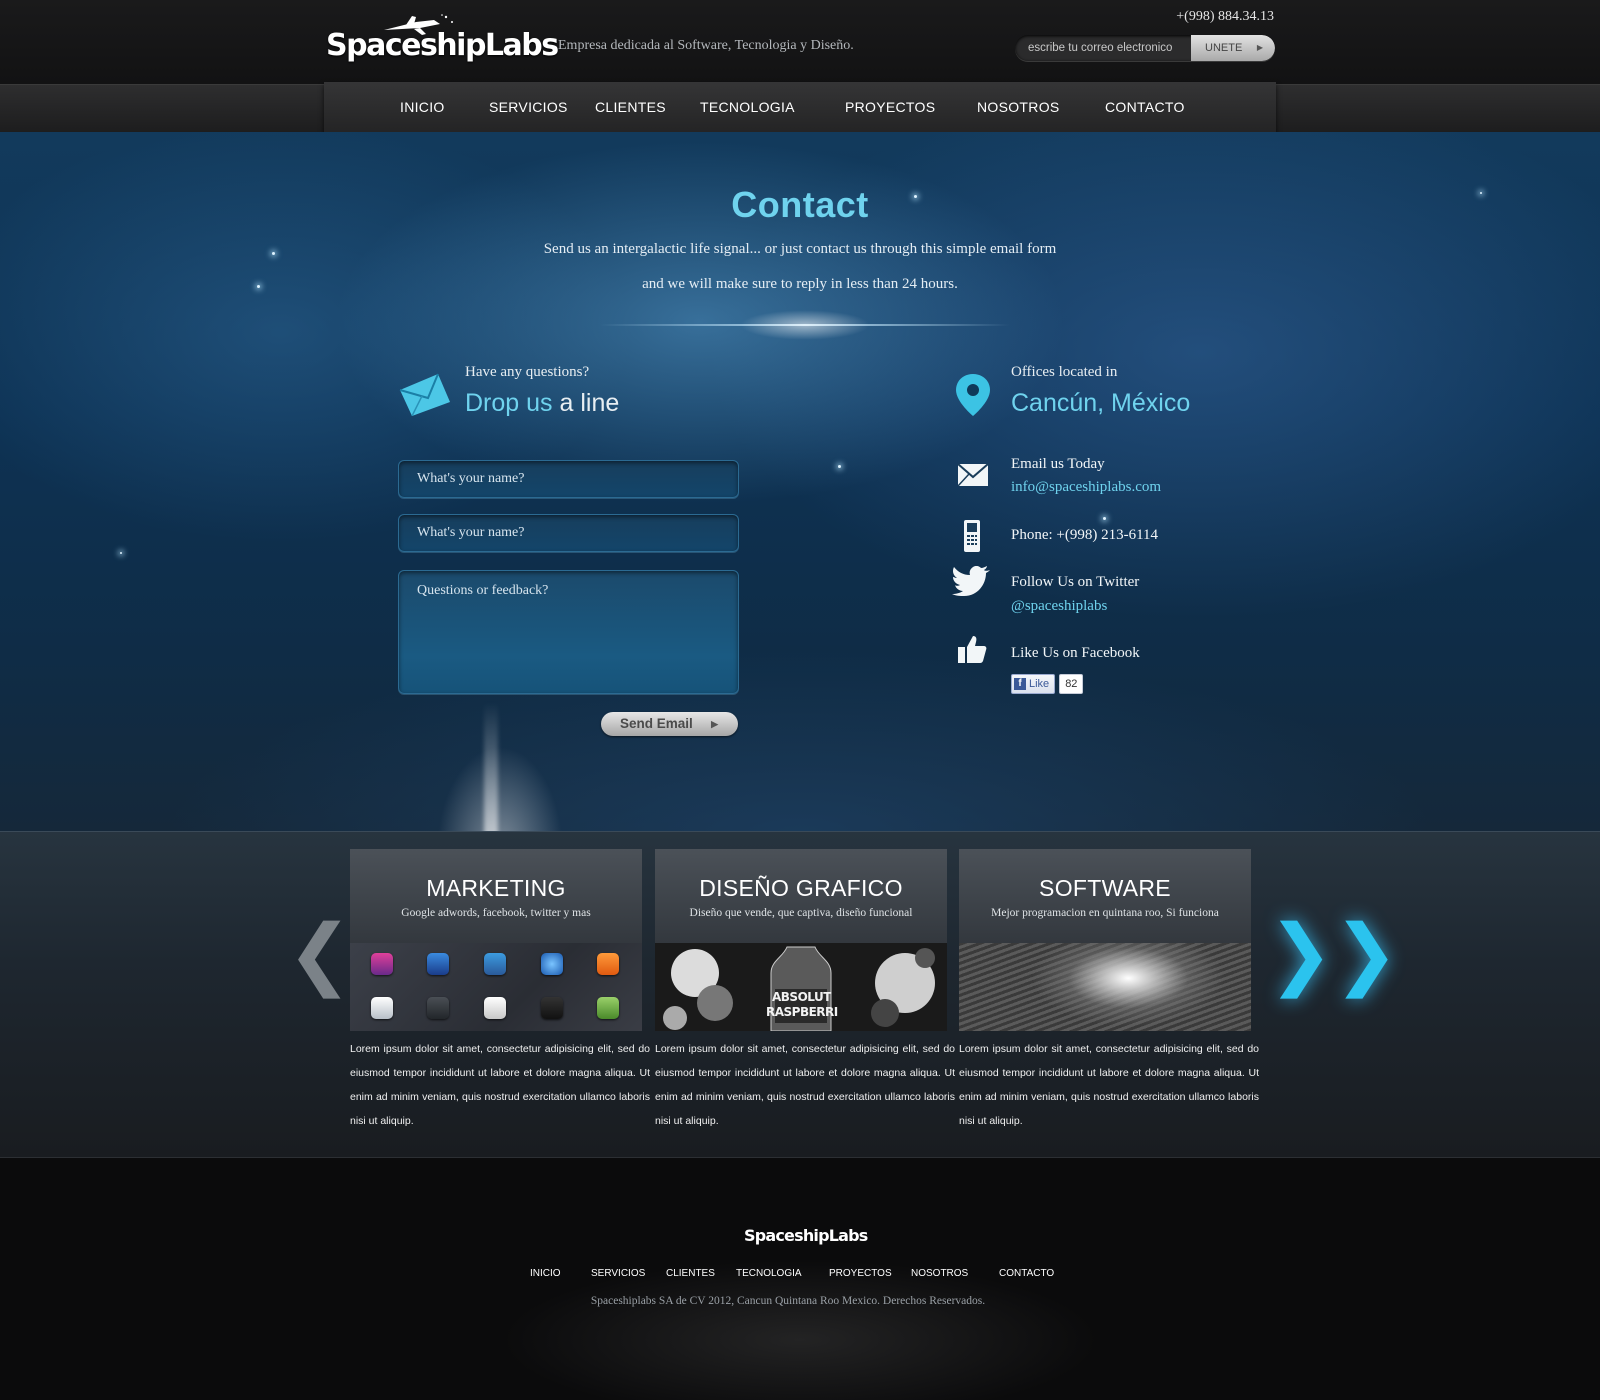 The height and width of the screenshot is (1400, 1600). What do you see at coordinates (442, 45) in the screenshot?
I see `logo-text: SpaceshipLabs` at bounding box center [442, 45].